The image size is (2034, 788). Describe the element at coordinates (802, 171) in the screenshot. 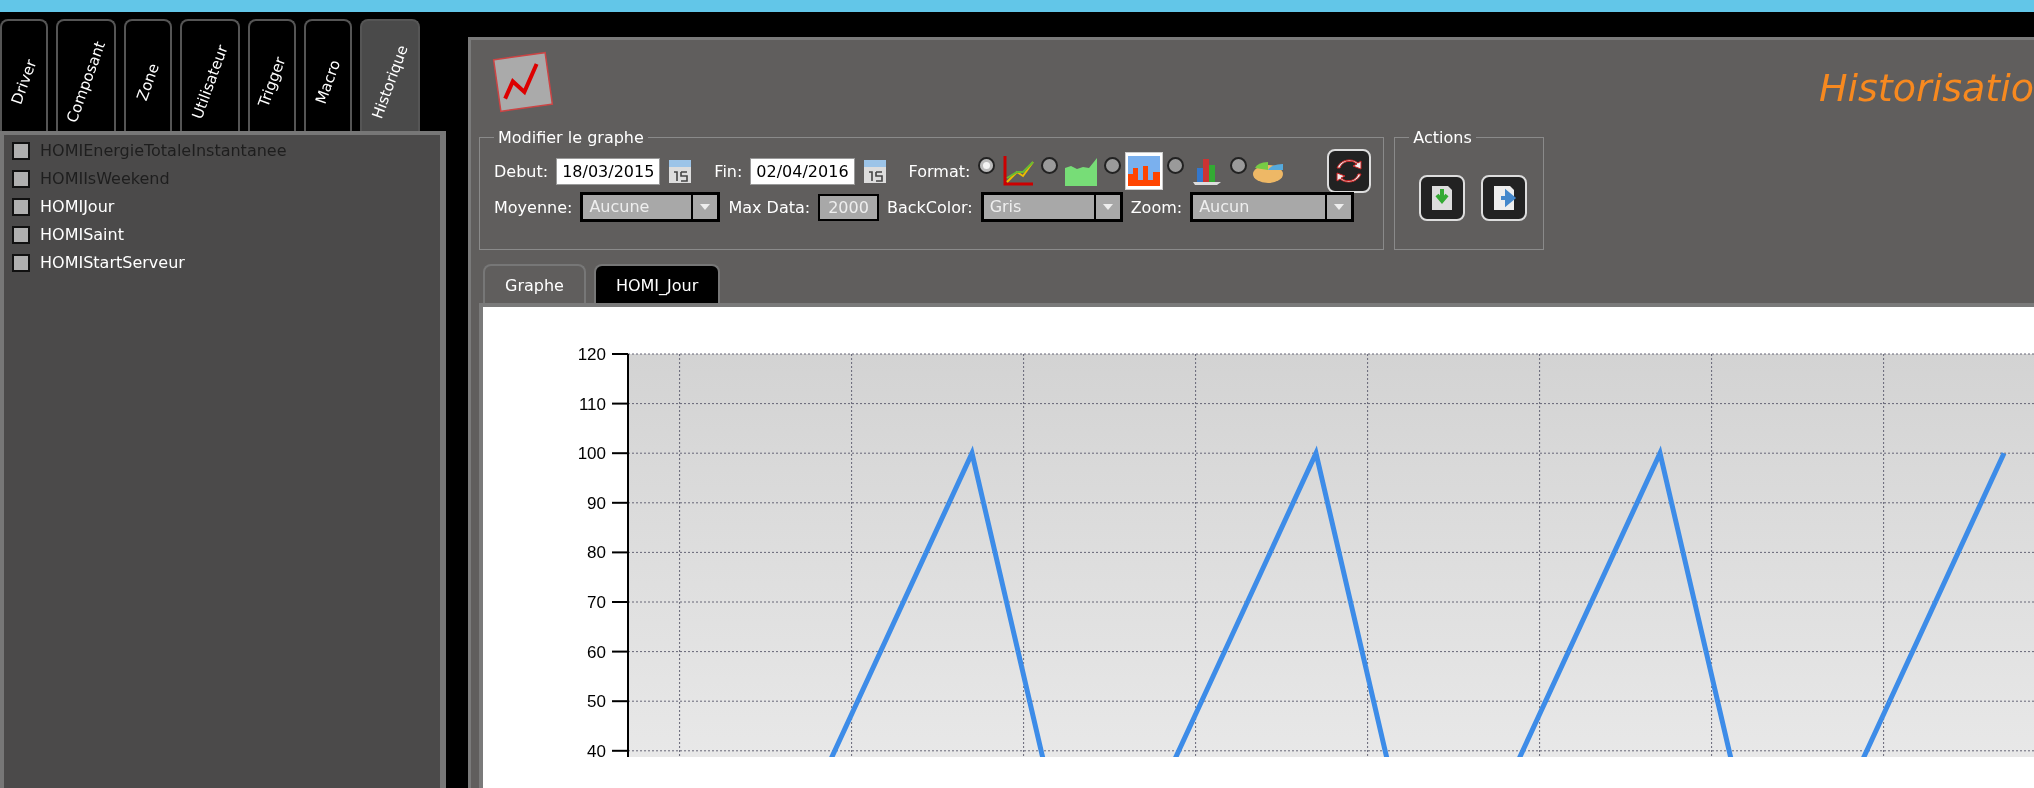

I see `date-field: 02/04/2016` at that location.